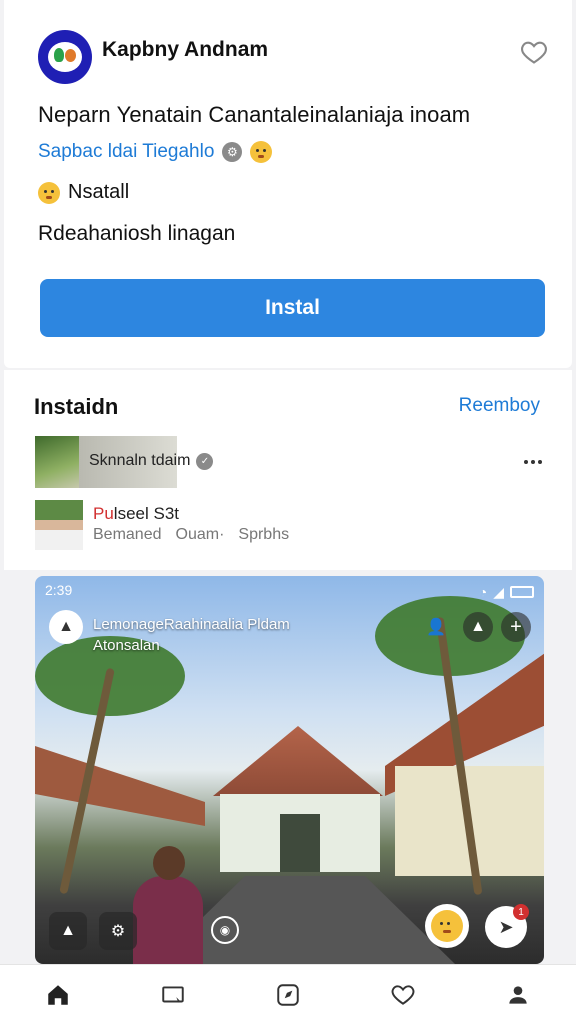 The width and height of the screenshot is (576, 1024). What do you see at coordinates (522, 592) in the screenshot?
I see `battery-icon` at bounding box center [522, 592].